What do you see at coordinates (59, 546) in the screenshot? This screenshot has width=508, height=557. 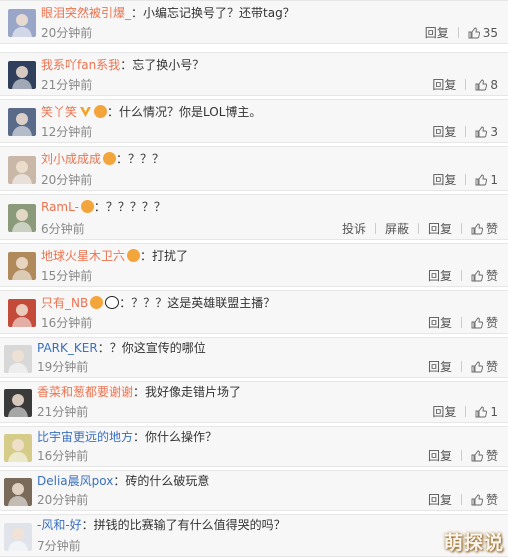 I see `comment-timestamp: 7分钟前` at bounding box center [59, 546].